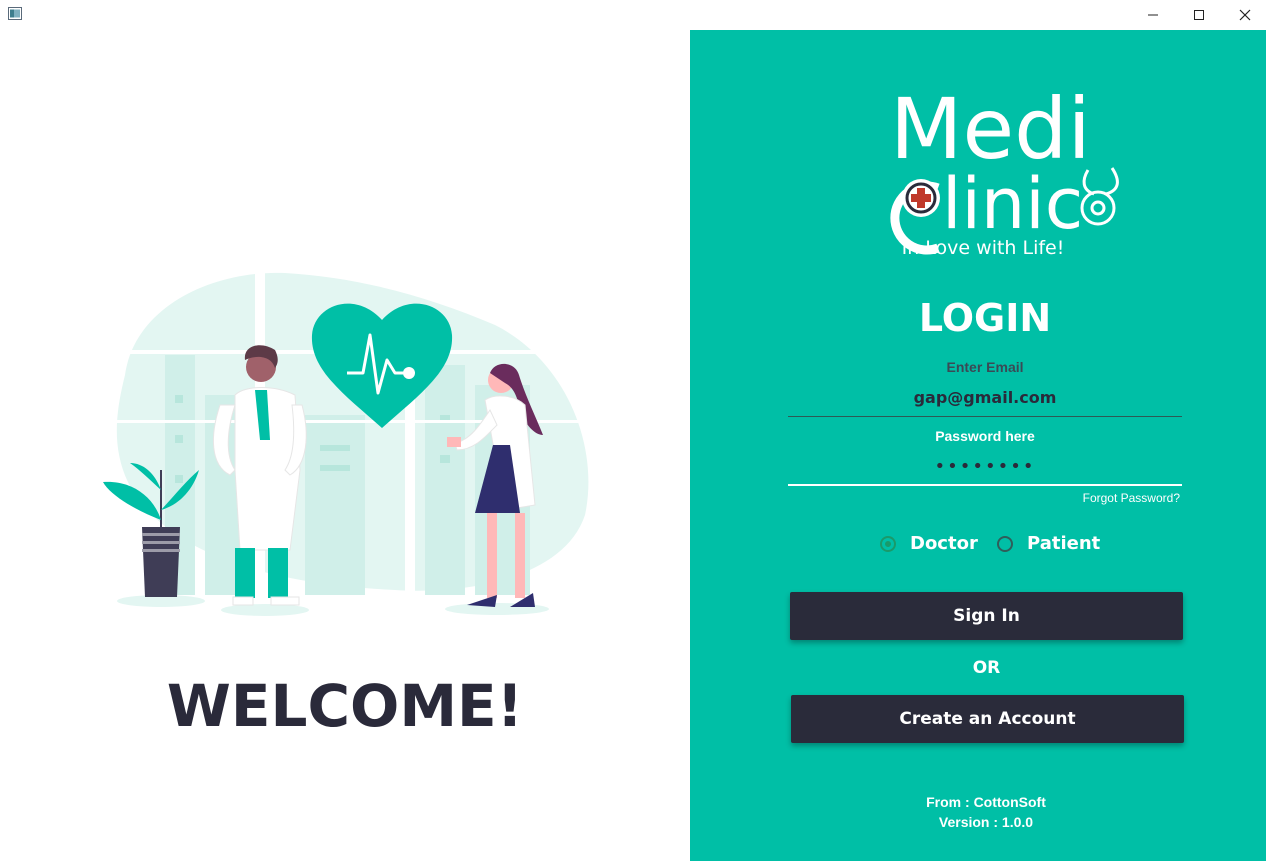 This screenshot has width=1266, height=861. Describe the element at coordinates (986, 616) in the screenshot. I see `sign-in-button: Sign In` at that location.